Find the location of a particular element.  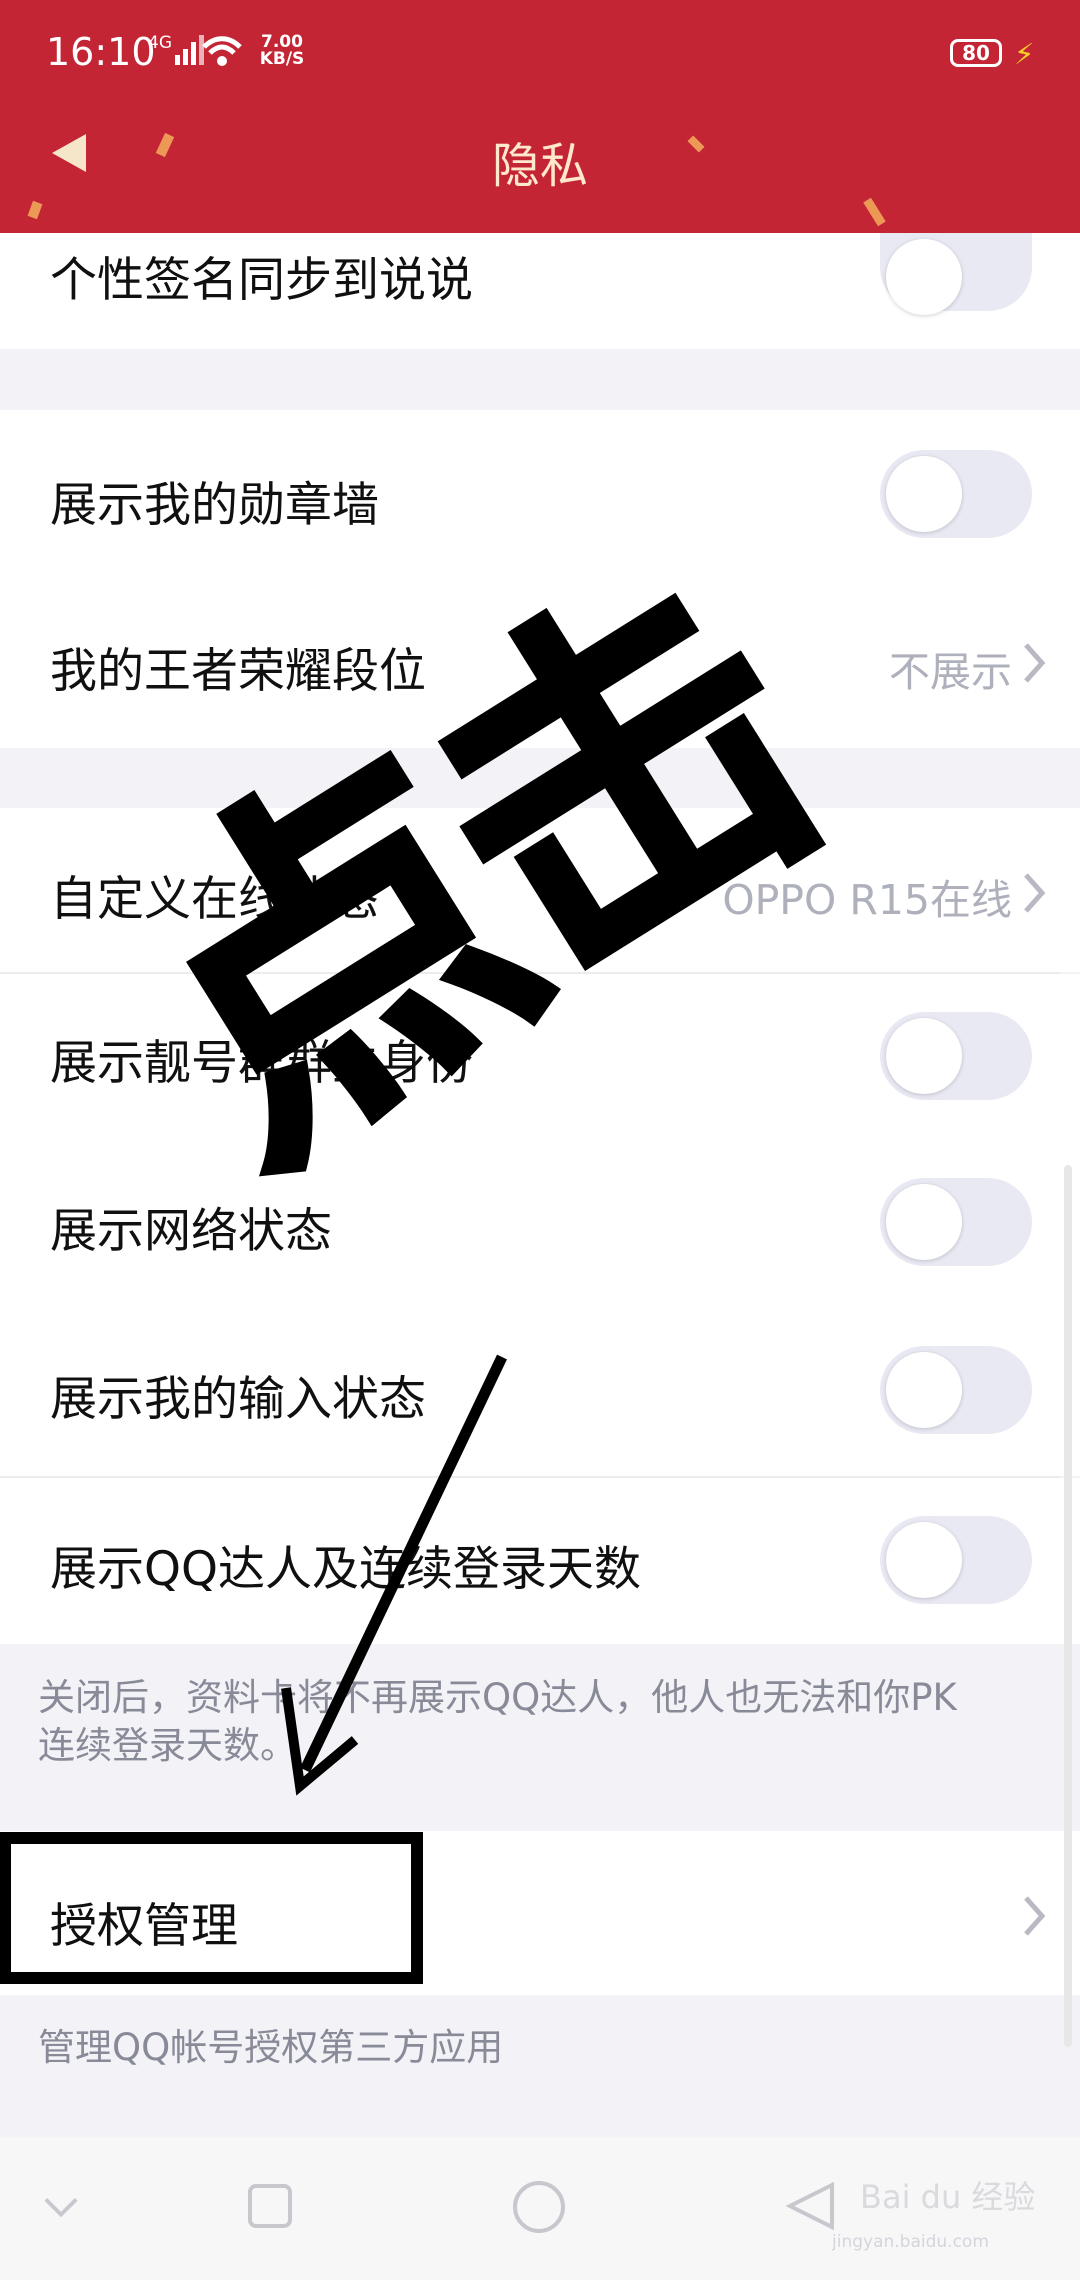

nav-down-icon is located at coordinates (61, 2207).